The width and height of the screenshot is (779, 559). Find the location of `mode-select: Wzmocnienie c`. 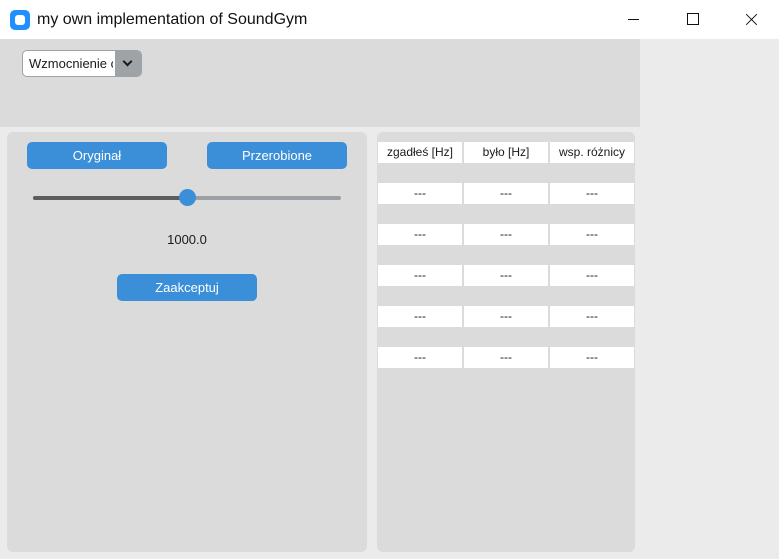

mode-select: Wzmocnienie c is located at coordinates (82, 63).